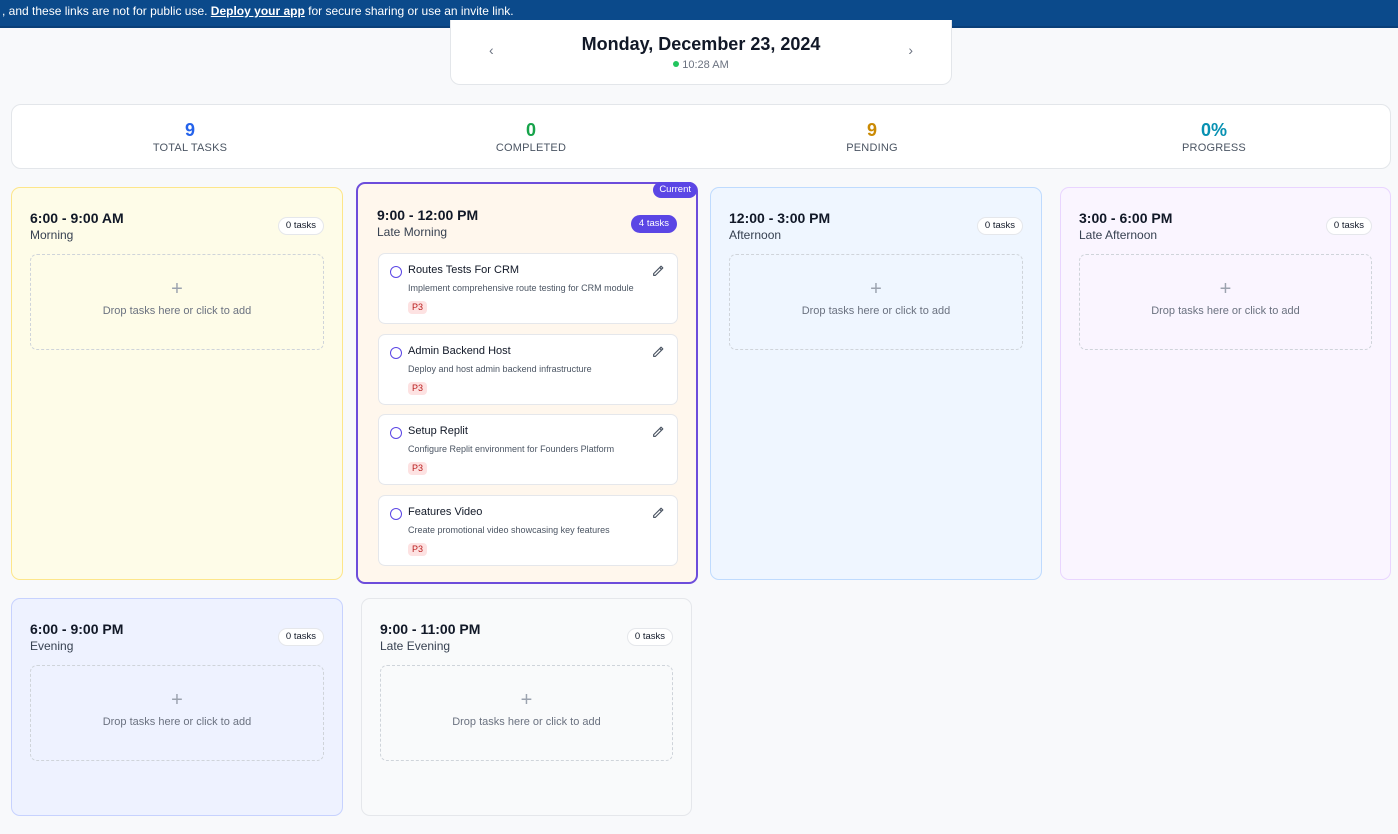 This screenshot has height=834, width=1398. What do you see at coordinates (1118, 235) in the screenshot?
I see `block-name: Late Afternoon` at bounding box center [1118, 235].